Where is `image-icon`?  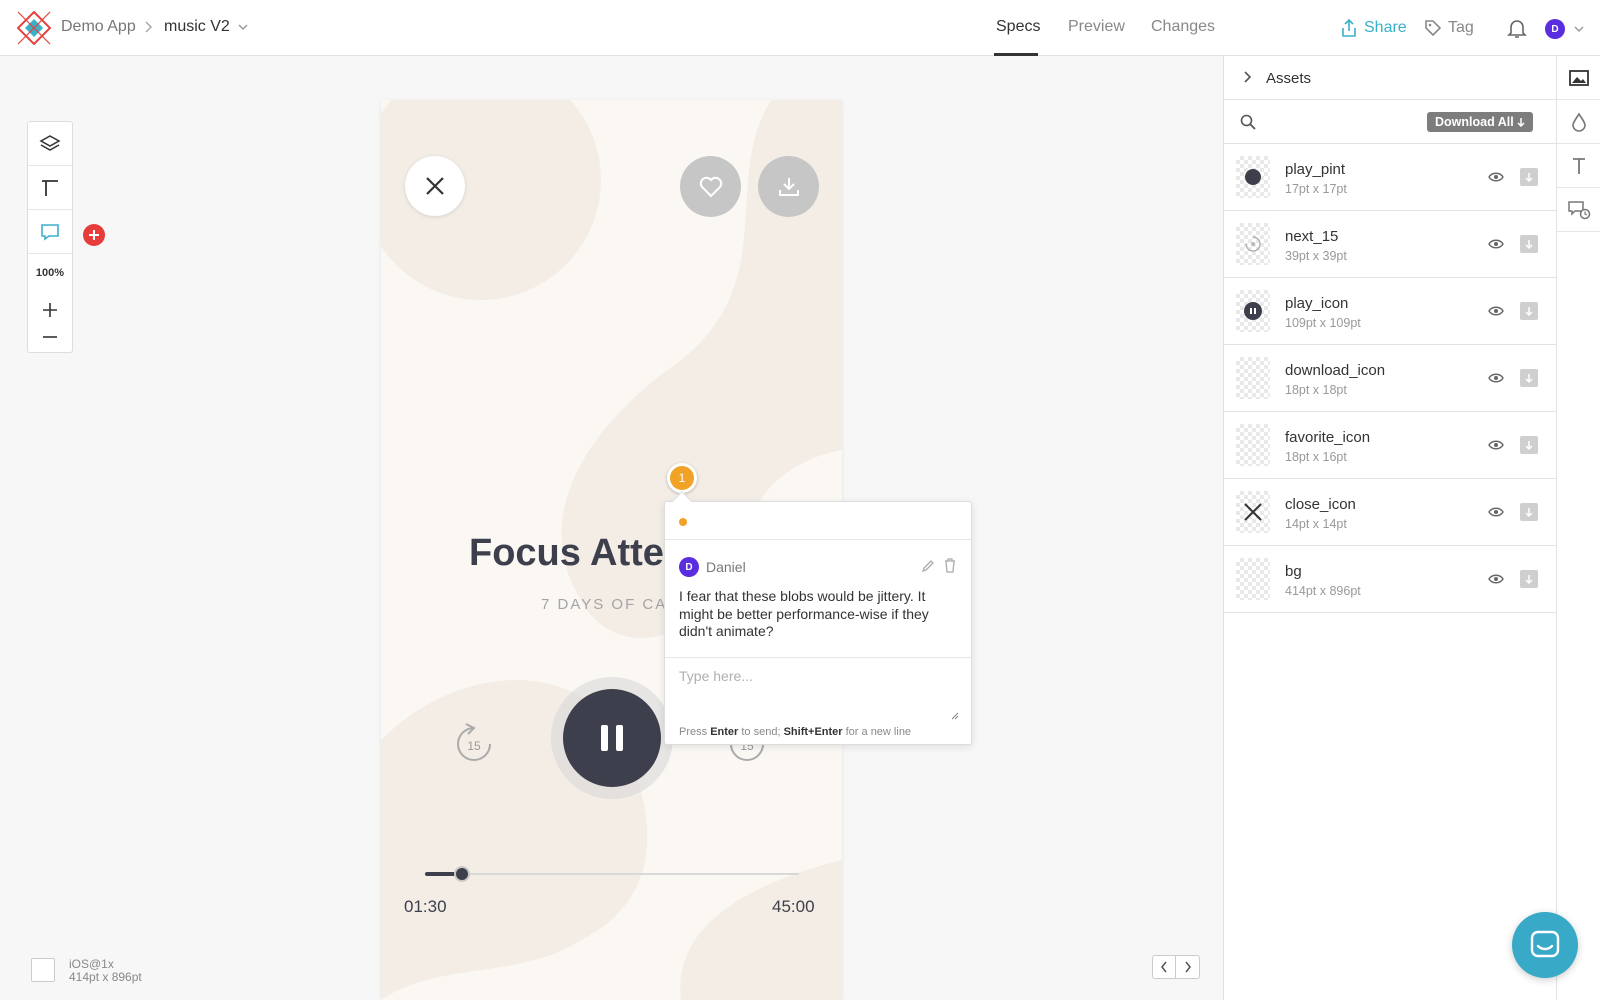
image-icon is located at coordinates (1578, 77).